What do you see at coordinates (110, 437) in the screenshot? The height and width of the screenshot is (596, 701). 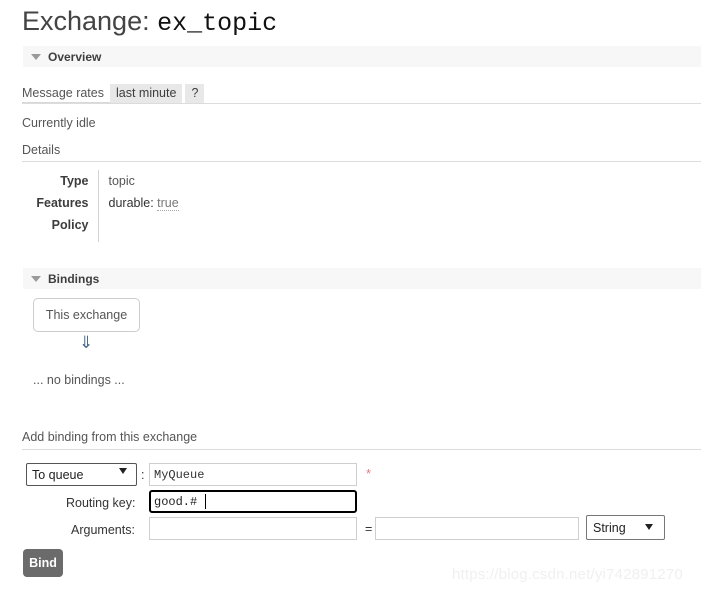 I see `add-binding-section-label: Add binding from this exchange` at bounding box center [110, 437].